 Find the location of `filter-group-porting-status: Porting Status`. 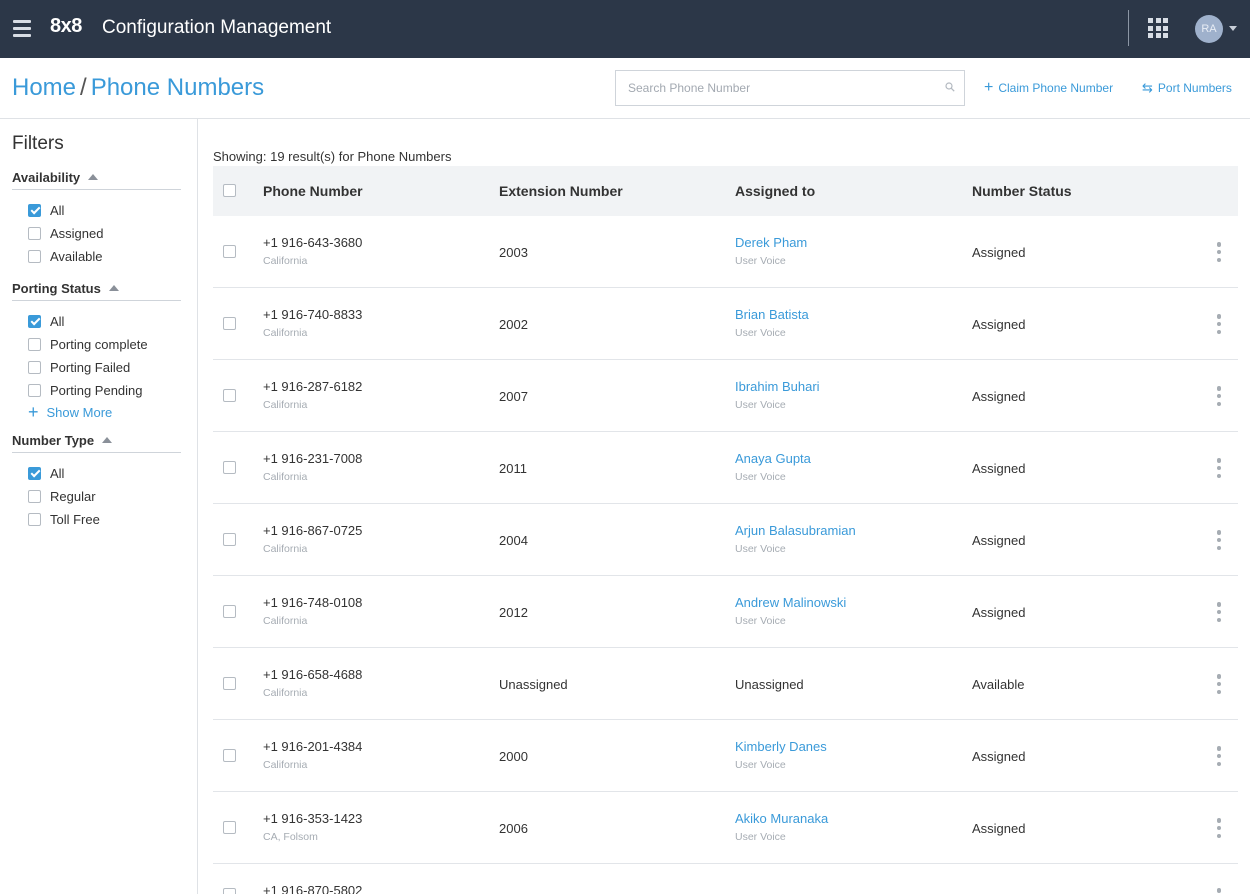

filter-group-porting-status: Porting Status is located at coordinates (96, 291).